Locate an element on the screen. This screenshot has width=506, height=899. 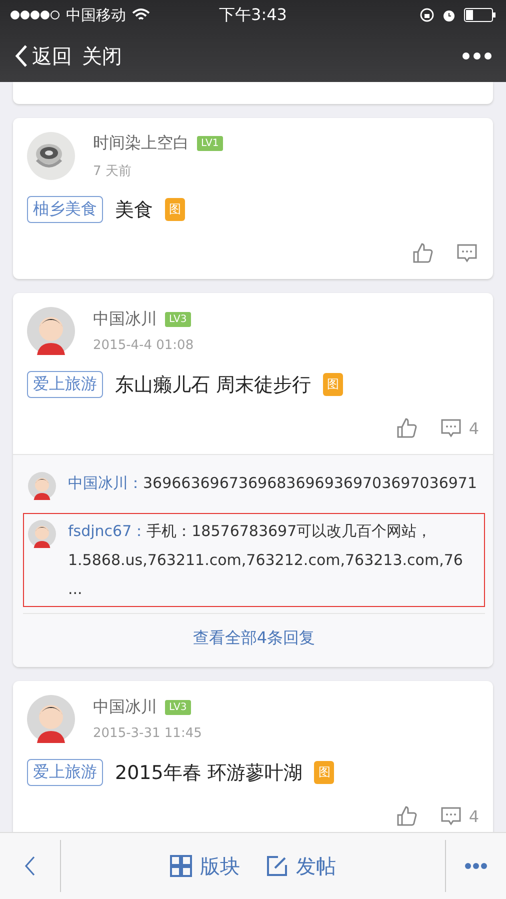
rotation-lock-icon is located at coordinates (427, 15).